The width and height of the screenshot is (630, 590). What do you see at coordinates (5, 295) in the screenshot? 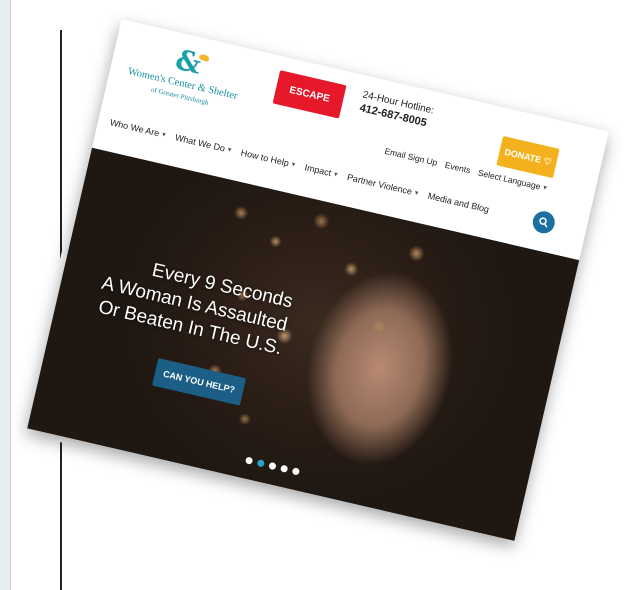
I see `left-edge-panel` at bounding box center [5, 295].